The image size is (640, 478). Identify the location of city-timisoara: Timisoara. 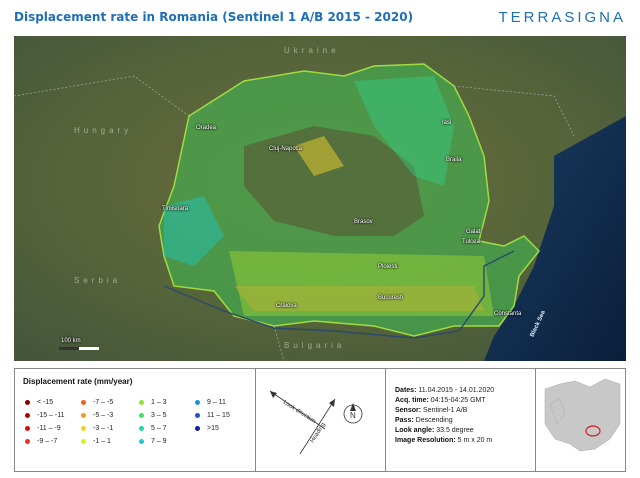
(175, 209).